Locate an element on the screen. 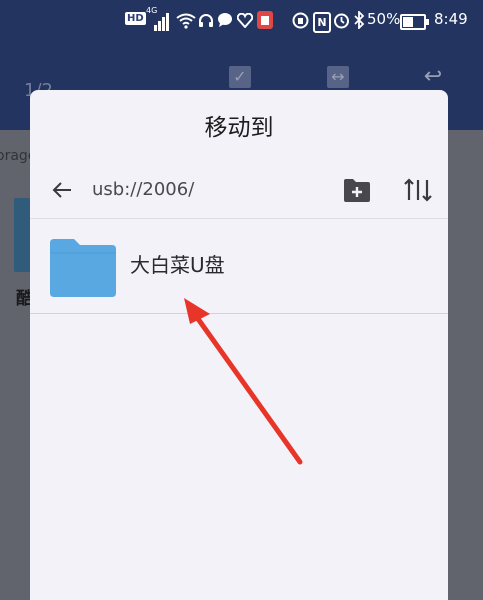 The height and width of the screenshot is (600, 483). signal-icon is located at coordinates (159, 21).